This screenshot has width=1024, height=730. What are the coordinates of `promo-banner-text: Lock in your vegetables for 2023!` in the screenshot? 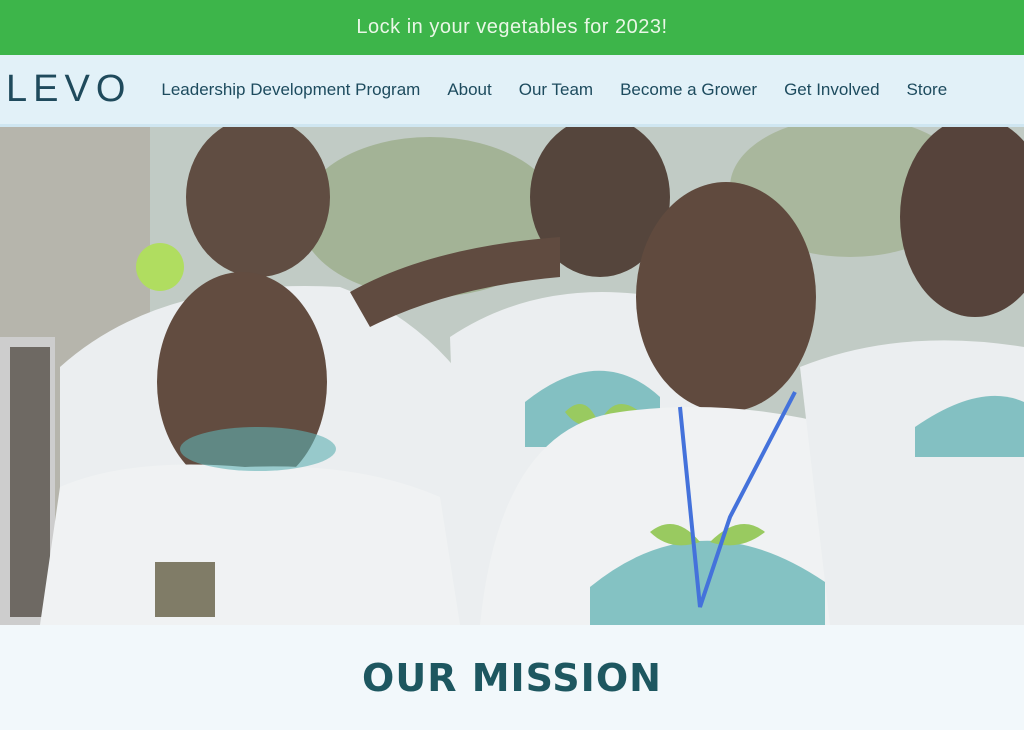 It's located at (511, 27).